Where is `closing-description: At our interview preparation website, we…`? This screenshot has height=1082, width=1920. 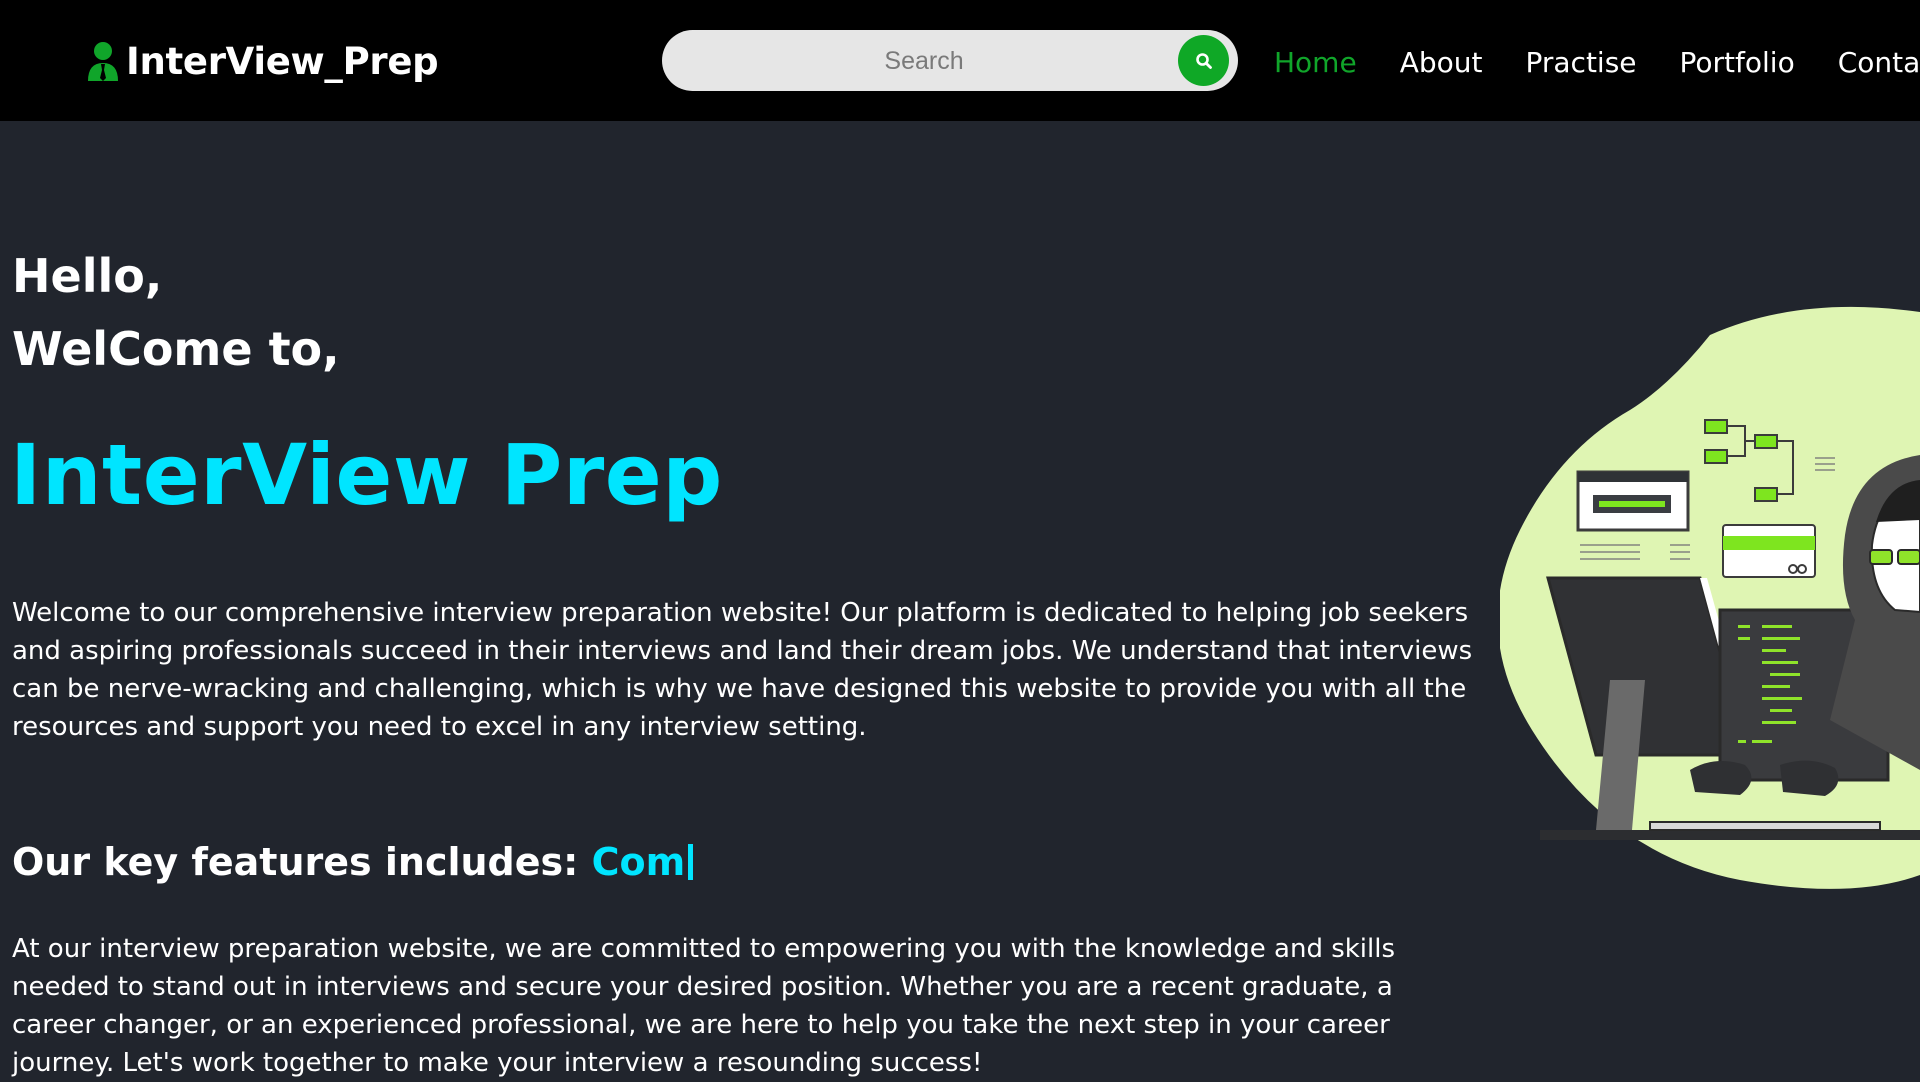 closing-description: At our interview preparation website, we… is located at coordinates (704, 1006).